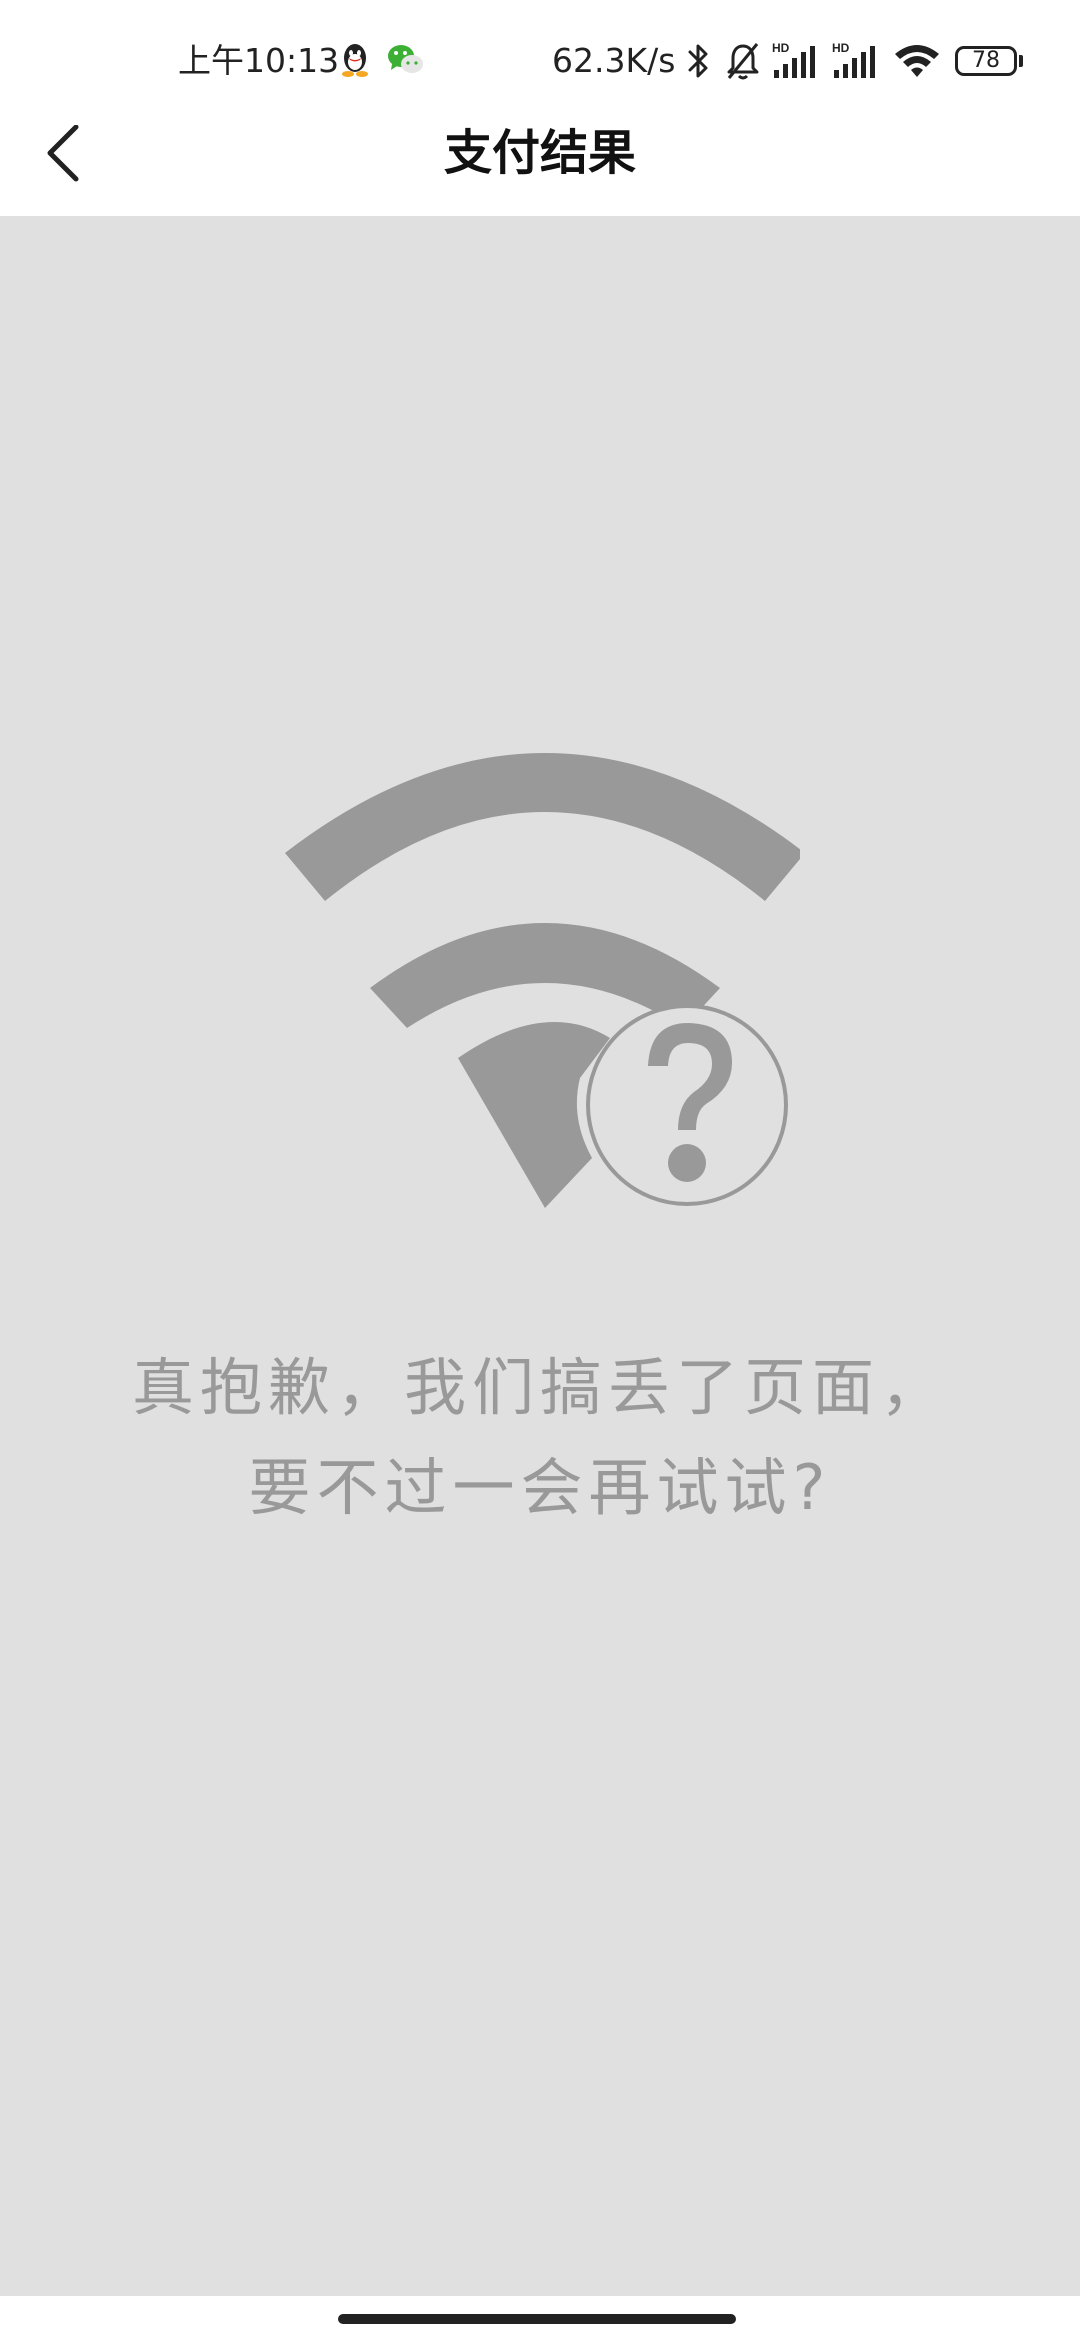 Image resolution: width=1080 pixels, height=2340 pixels. What do you see at coordinates (355, 62) in the screenshot?
I see `qq-icon` at bounding box center [355, 62].